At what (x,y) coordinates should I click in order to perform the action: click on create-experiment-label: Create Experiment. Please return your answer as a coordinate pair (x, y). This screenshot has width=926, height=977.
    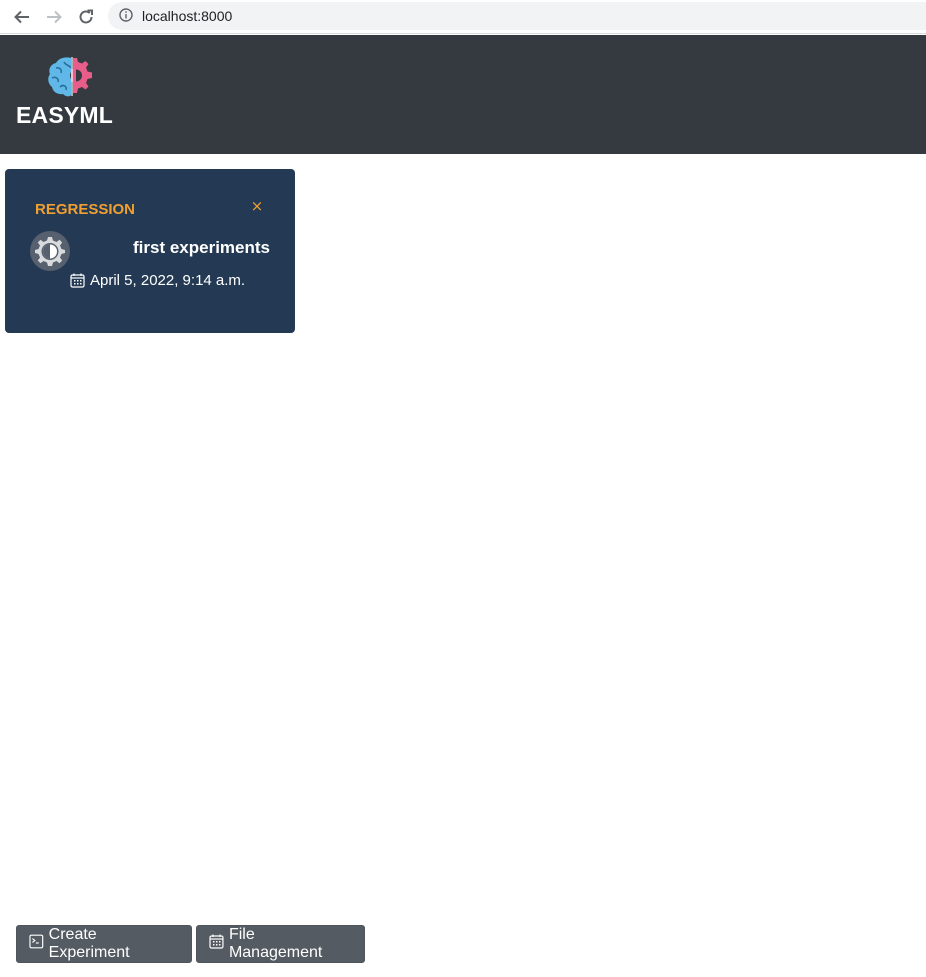
    Looking at the image, I should click on (89, 943).